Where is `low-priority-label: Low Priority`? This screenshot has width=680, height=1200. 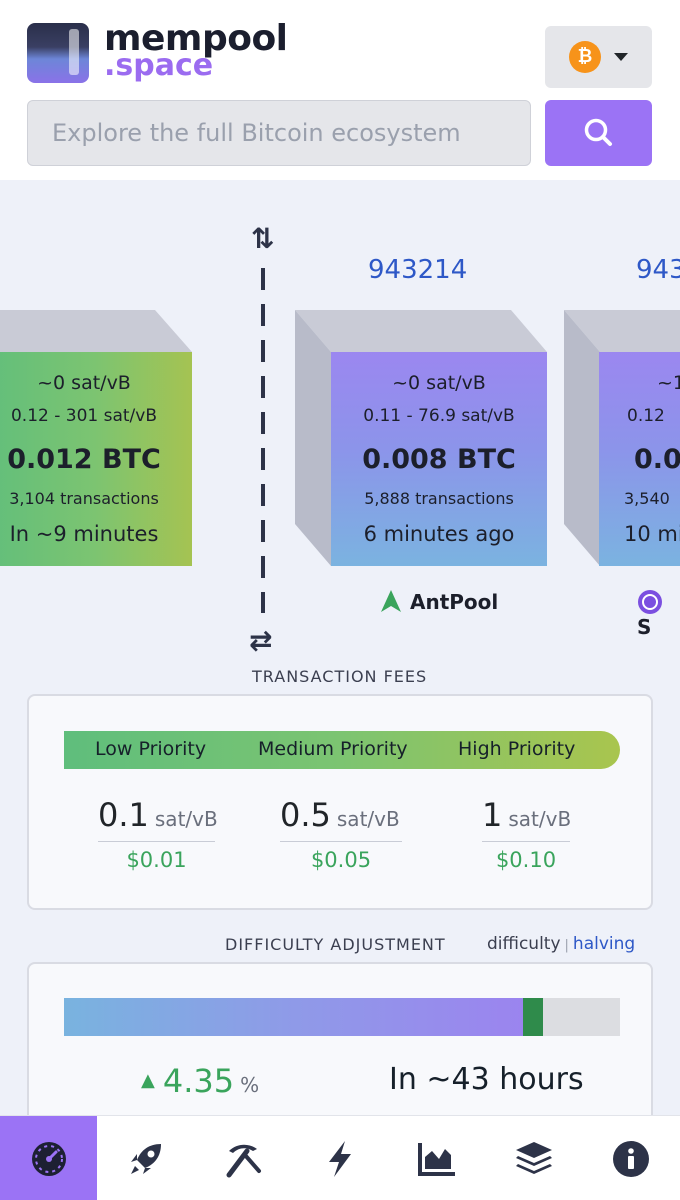
low-priority-label: Low Priority is located at coordinates (151, 749).